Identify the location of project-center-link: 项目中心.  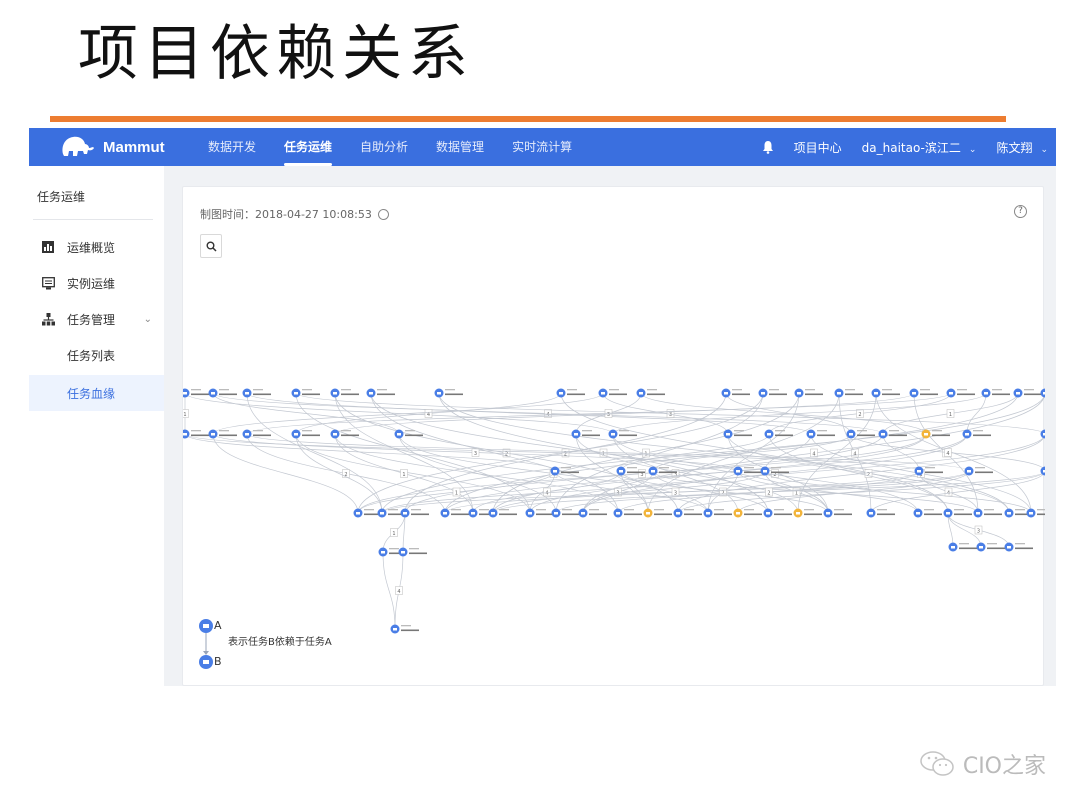
(818, 147).